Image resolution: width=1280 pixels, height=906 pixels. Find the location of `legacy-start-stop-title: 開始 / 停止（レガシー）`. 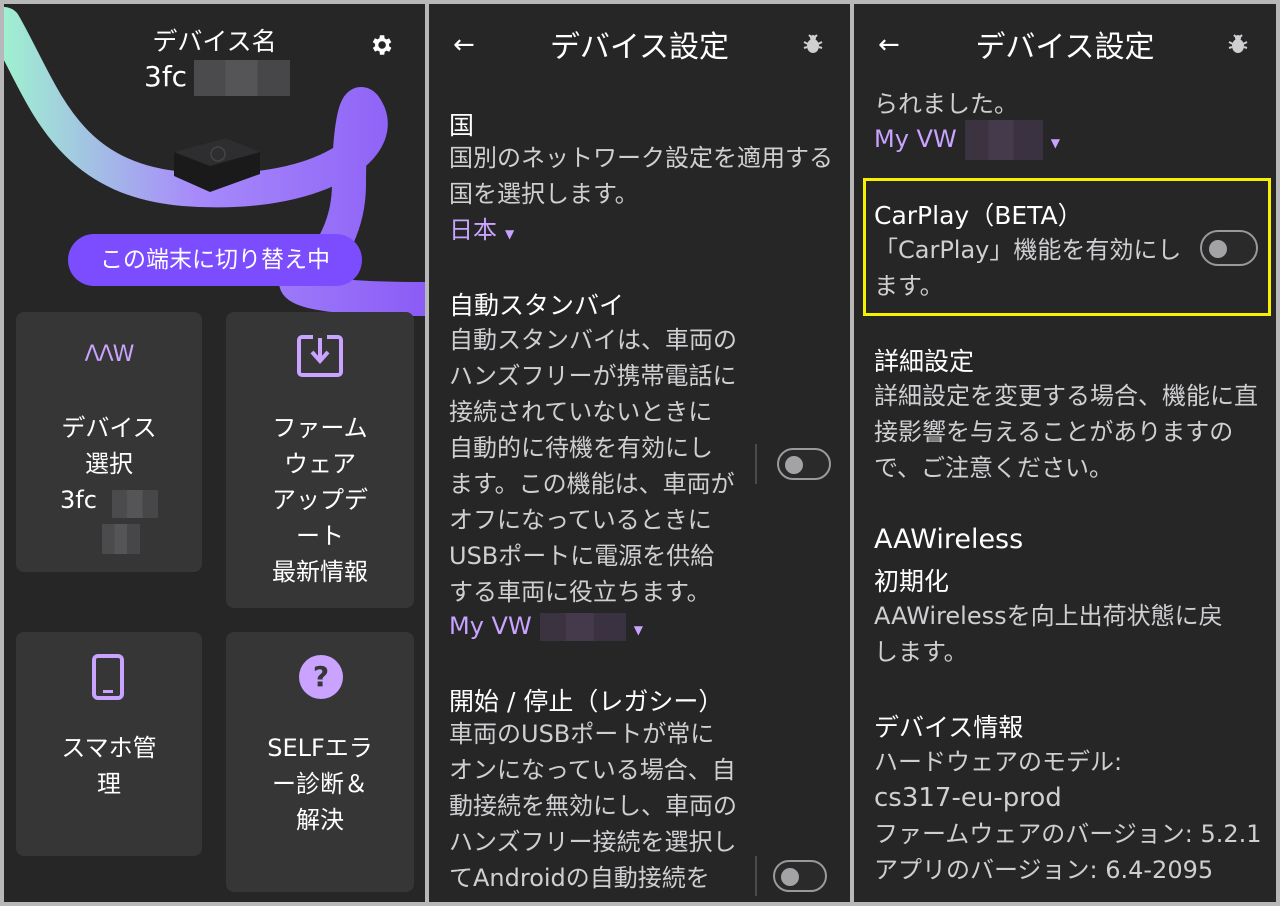

legacy-start-stop-title: 開始 / 停止（レガシー） is located at coordinates (586, 701).